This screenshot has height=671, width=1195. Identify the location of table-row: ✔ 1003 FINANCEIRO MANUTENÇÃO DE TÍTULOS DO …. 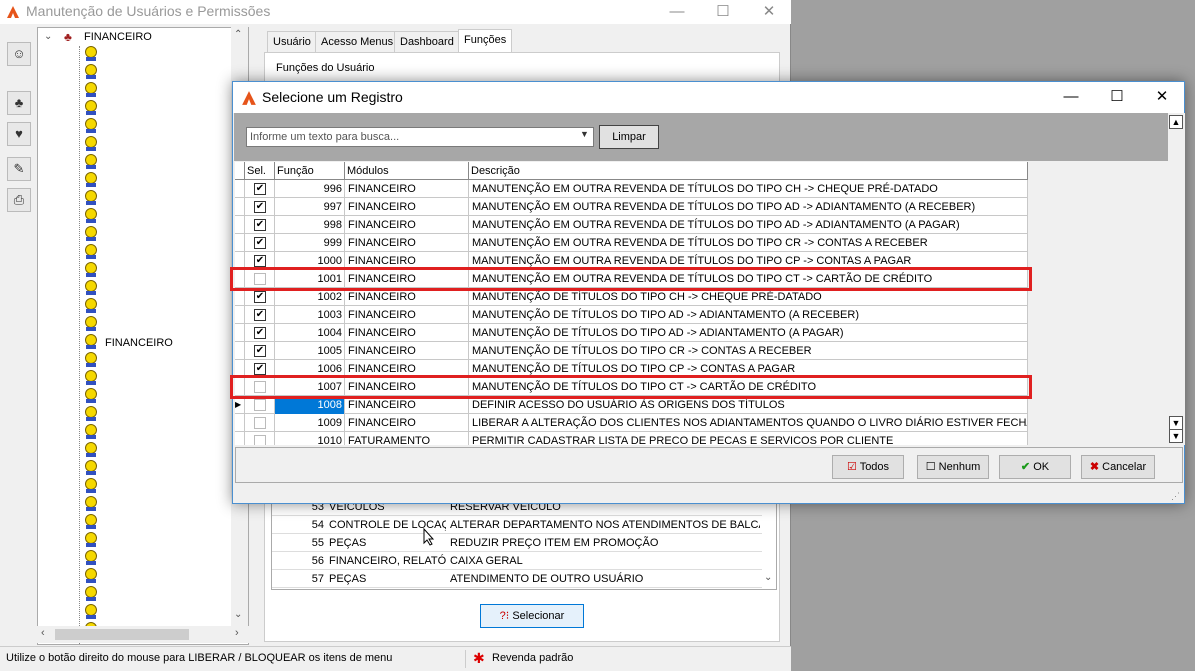
(631, 315).